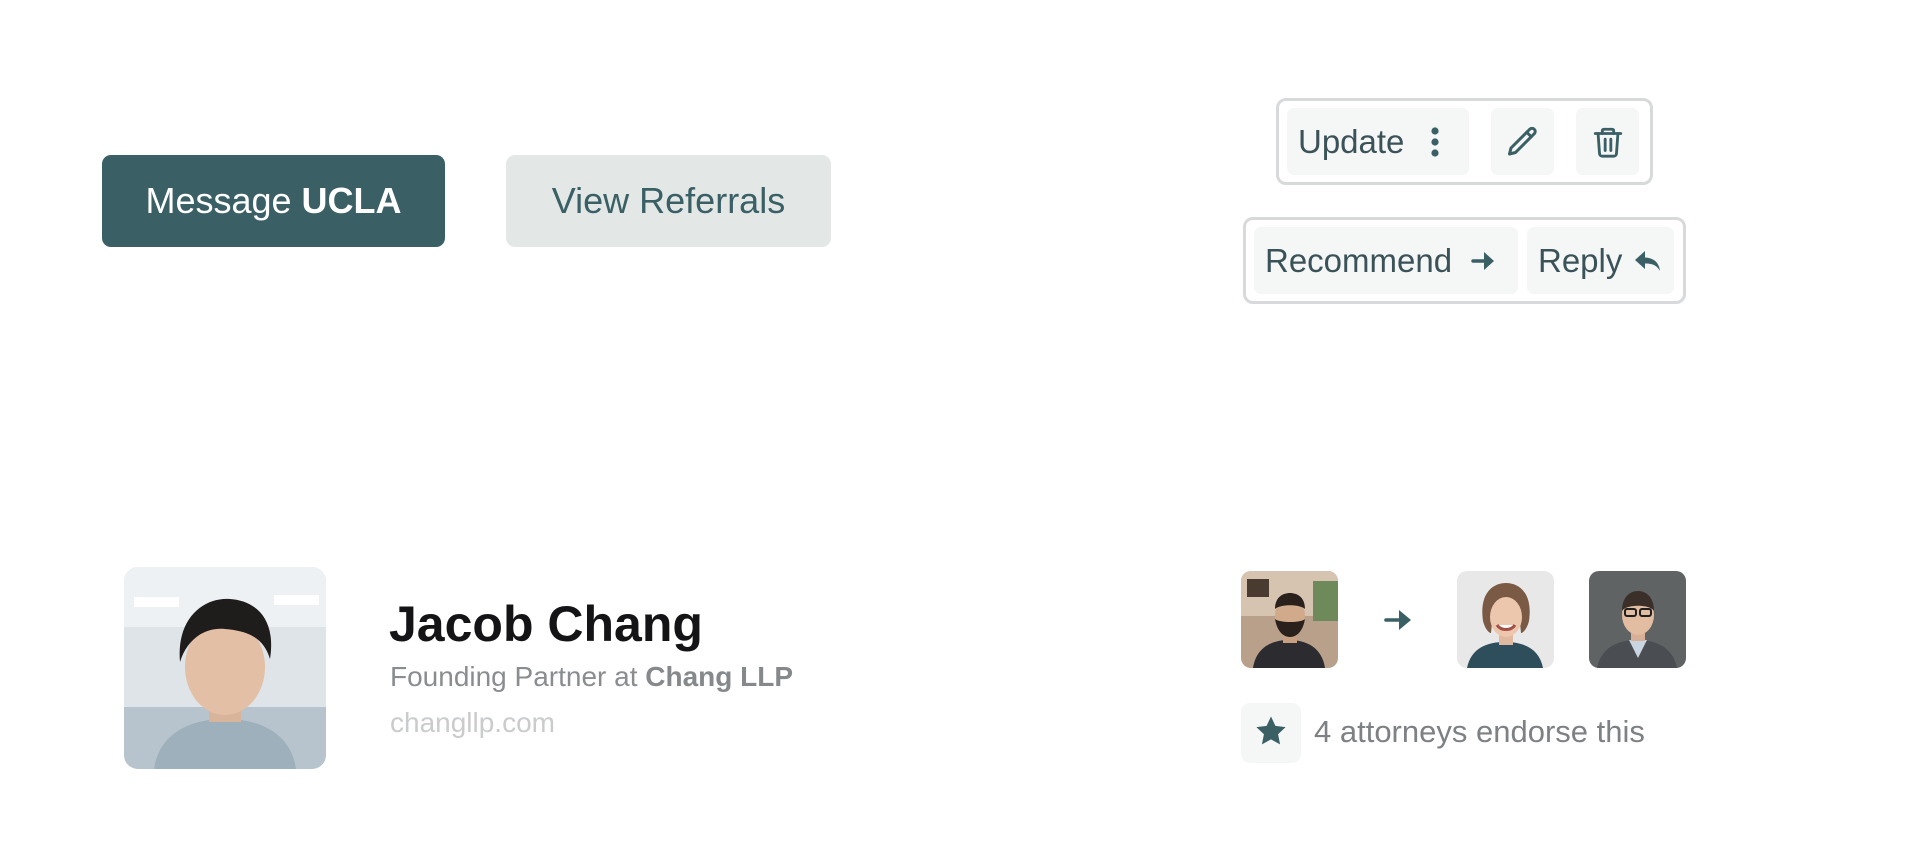  What do you see at coordinates (514, 676) in the screenshot?
I see `profile-role: Founding Partner at` at bounding box center [514, 676].